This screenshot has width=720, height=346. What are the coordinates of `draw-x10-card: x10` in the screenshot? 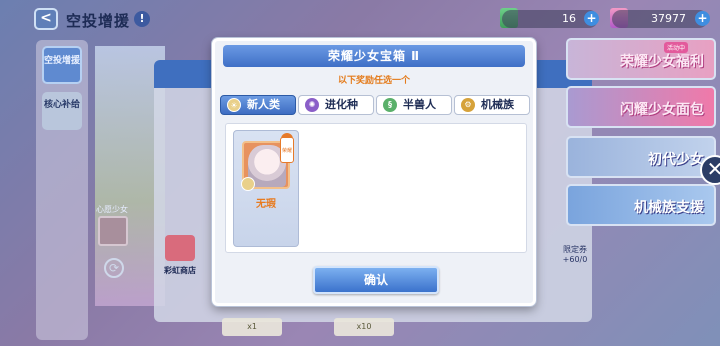 It's located at (364, 327).